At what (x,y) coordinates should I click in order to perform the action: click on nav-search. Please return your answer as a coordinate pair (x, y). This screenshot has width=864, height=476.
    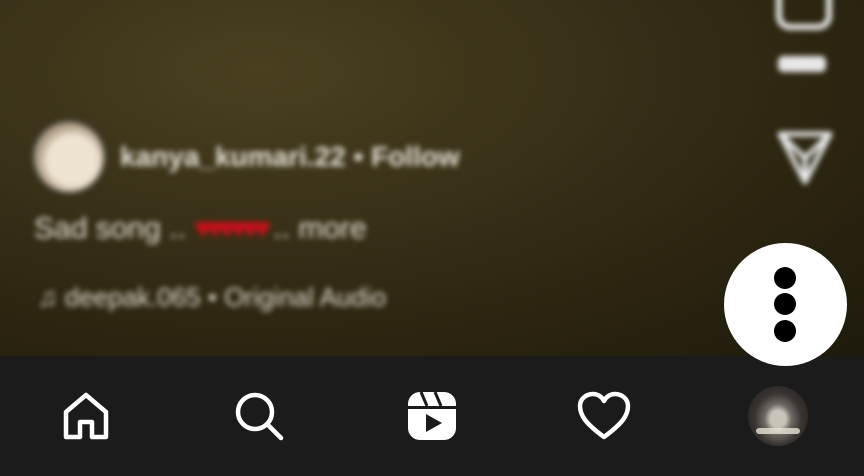
    Looking at the image, I should click on (259, 416).